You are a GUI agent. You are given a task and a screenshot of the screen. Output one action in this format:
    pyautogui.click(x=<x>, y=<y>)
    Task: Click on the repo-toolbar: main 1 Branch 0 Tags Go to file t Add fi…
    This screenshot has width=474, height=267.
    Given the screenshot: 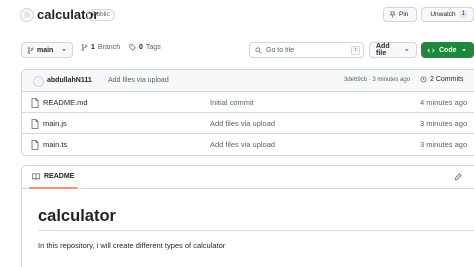 What is the action you would take?
    pyautogui.click(x=237, y=50)
    